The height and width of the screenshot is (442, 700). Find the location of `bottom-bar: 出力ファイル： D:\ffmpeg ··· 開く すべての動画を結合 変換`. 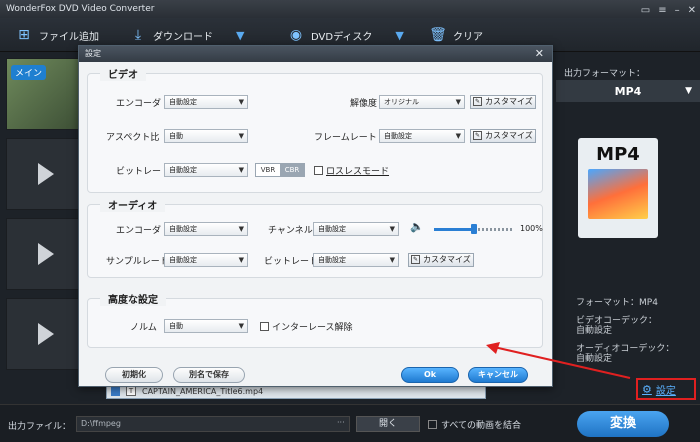

bottom-bar: 出力ファイル： D:\ffmpeg ··· 開く すべての動画を結合 変換 is located at coordinates (350, 423).